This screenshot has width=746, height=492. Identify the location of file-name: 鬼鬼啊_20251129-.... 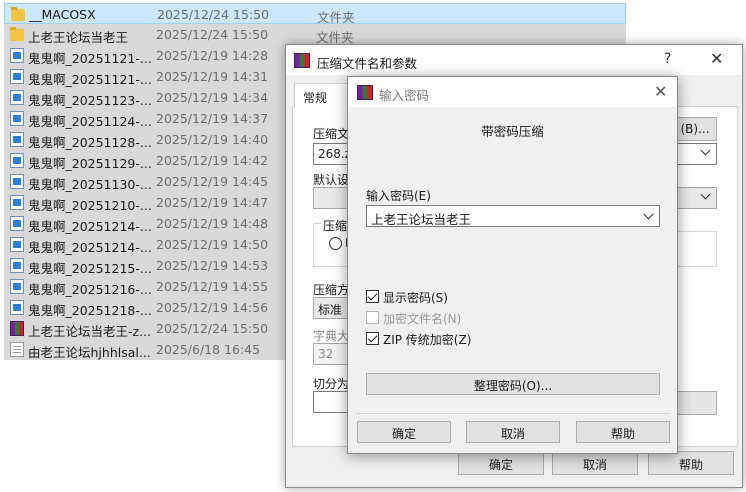
(90, 163).